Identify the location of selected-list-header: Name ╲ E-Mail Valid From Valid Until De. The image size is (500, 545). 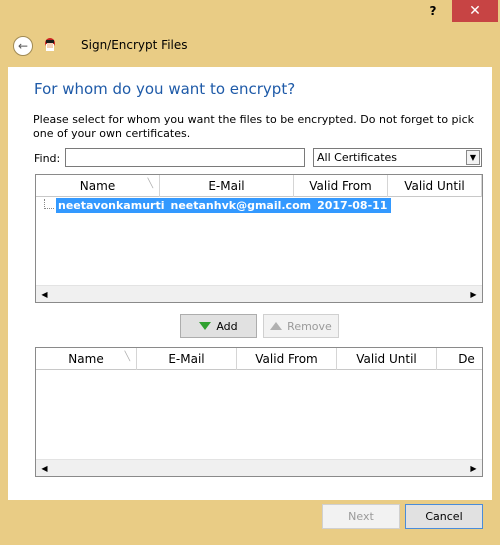
(259, 359).